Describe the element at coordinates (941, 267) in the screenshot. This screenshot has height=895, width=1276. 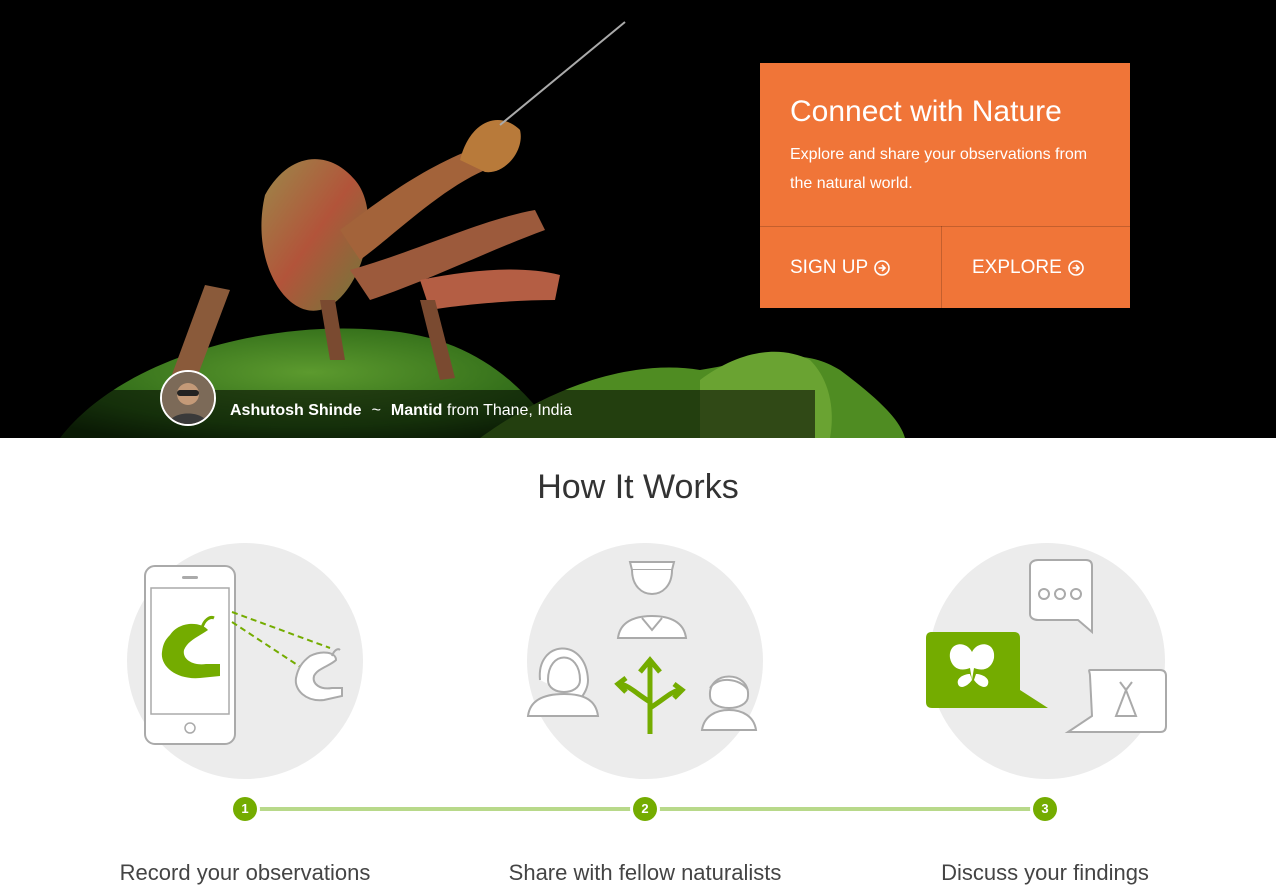
I see `cta-button-divider` at that location.